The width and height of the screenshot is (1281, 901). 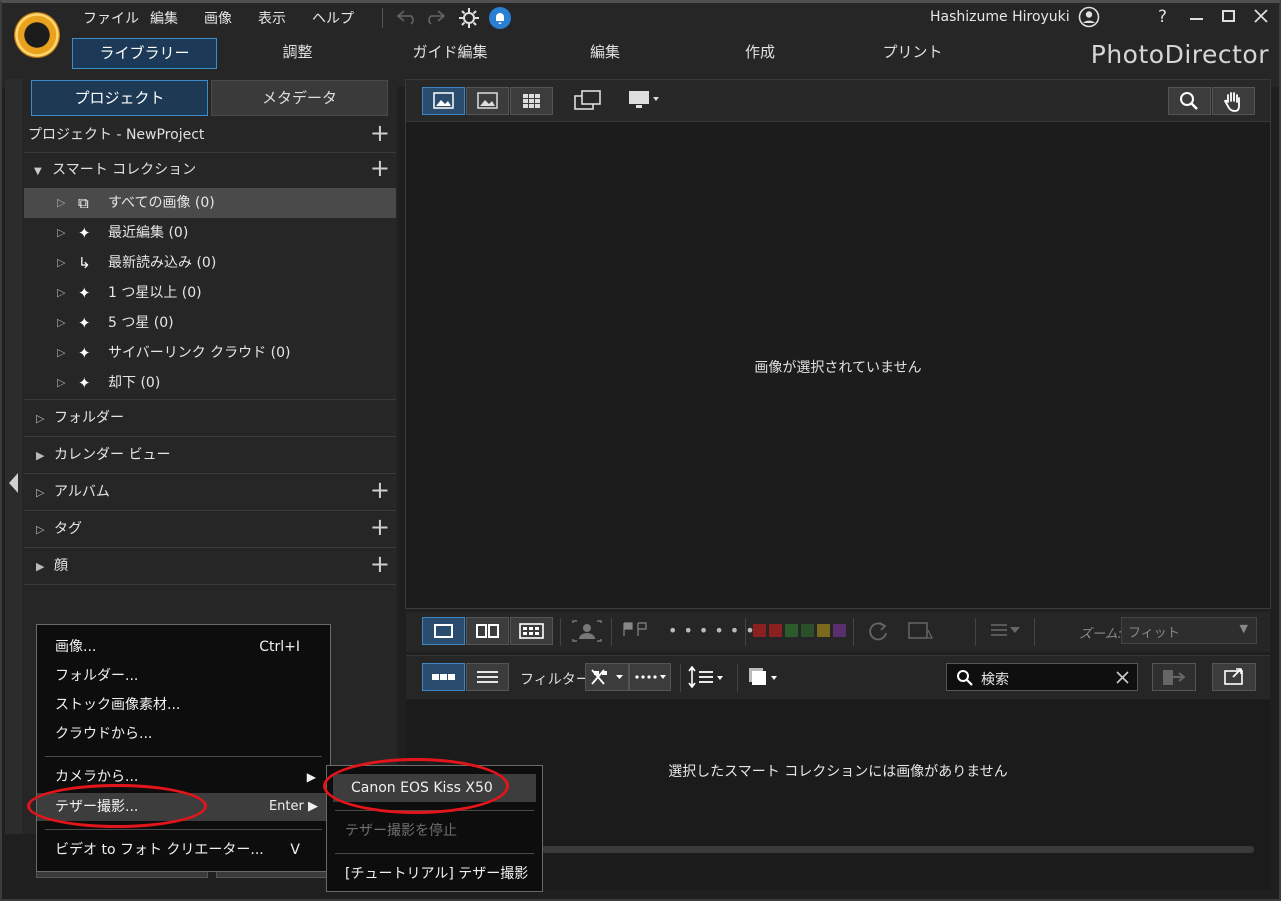 What do you see at coordinates (650, 677) in the screenshot?
I see `rating-filter-button` at bounding box center [650, 677].